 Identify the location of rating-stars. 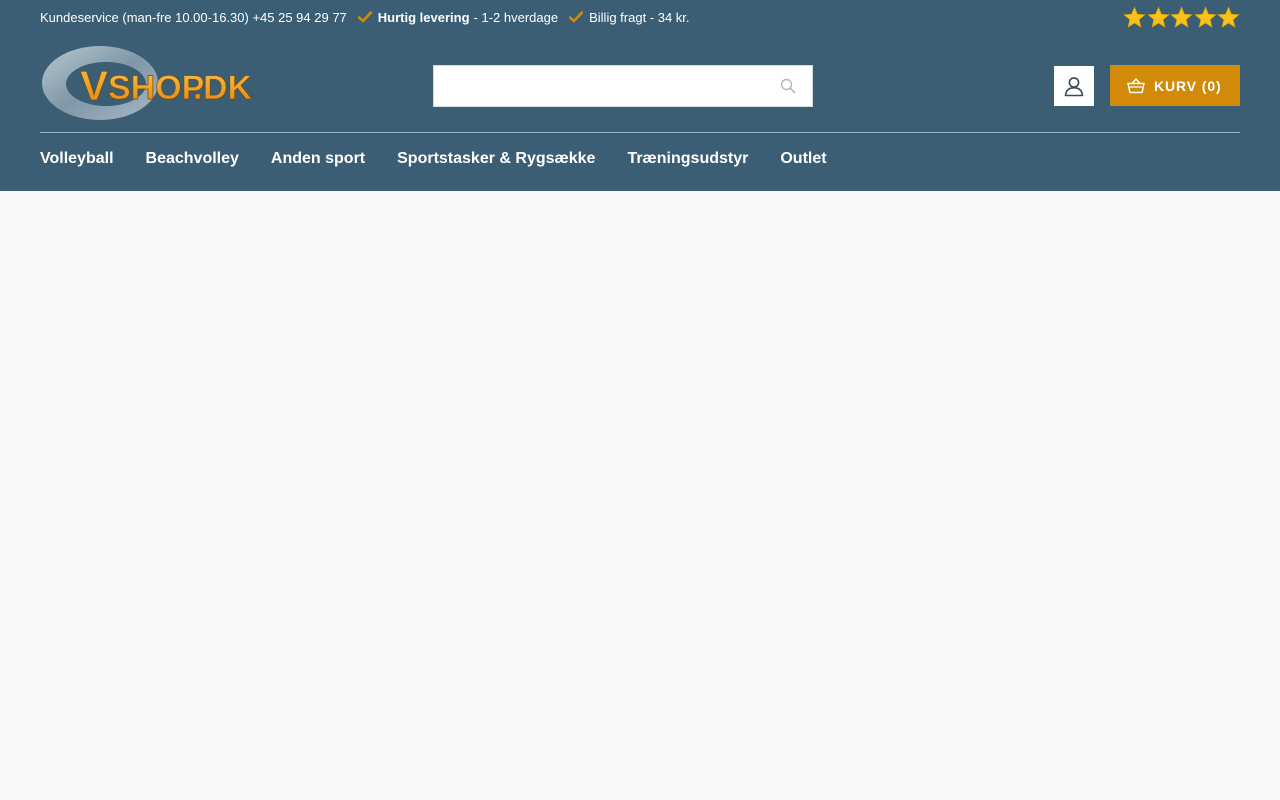
(1182, 17).